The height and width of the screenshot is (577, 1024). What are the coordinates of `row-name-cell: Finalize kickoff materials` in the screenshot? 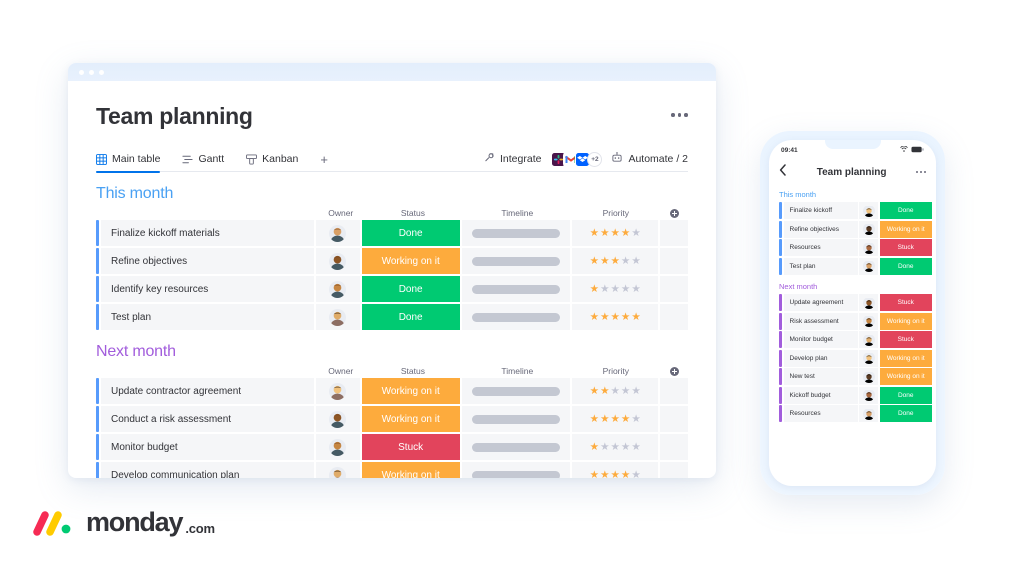 It's located at (205, 233).